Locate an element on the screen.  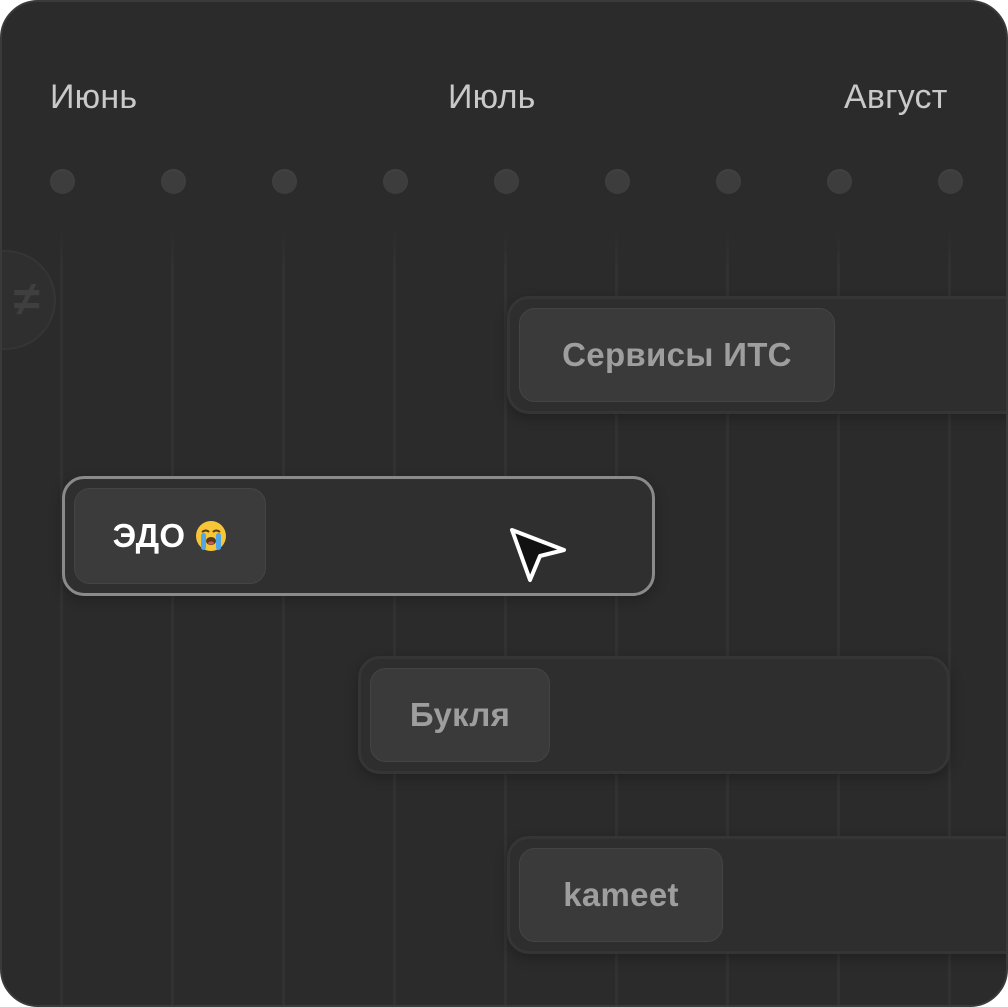
side-badge: ≠ is located at coordinates (29, 300).